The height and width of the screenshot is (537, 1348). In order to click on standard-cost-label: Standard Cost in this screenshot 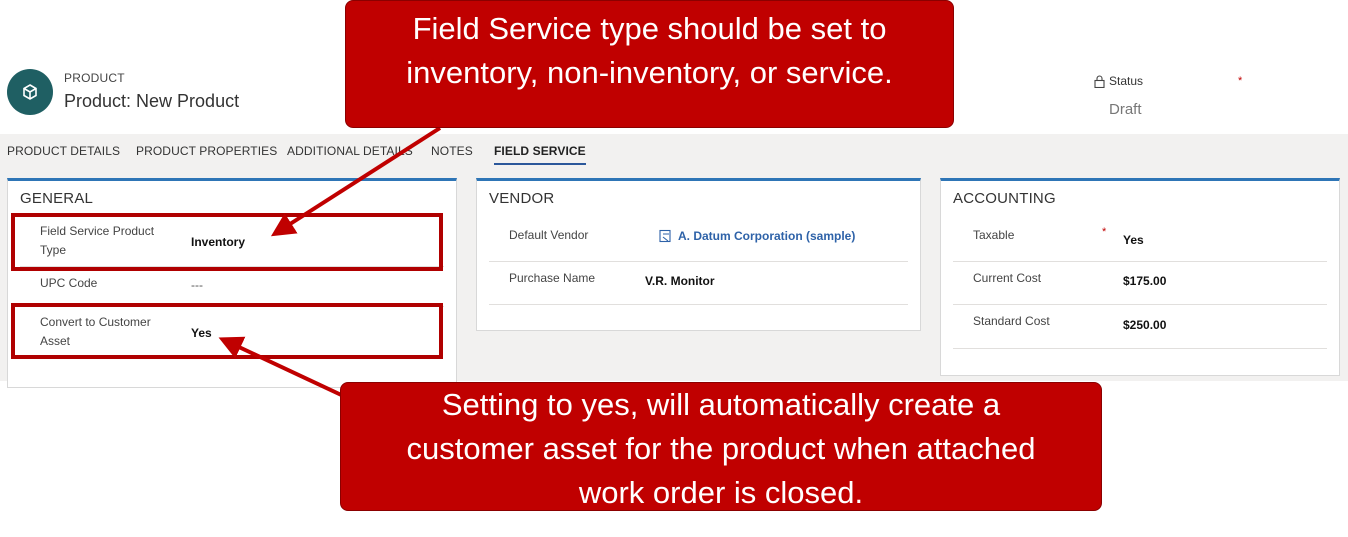, I will do `click(1011, 321)`.